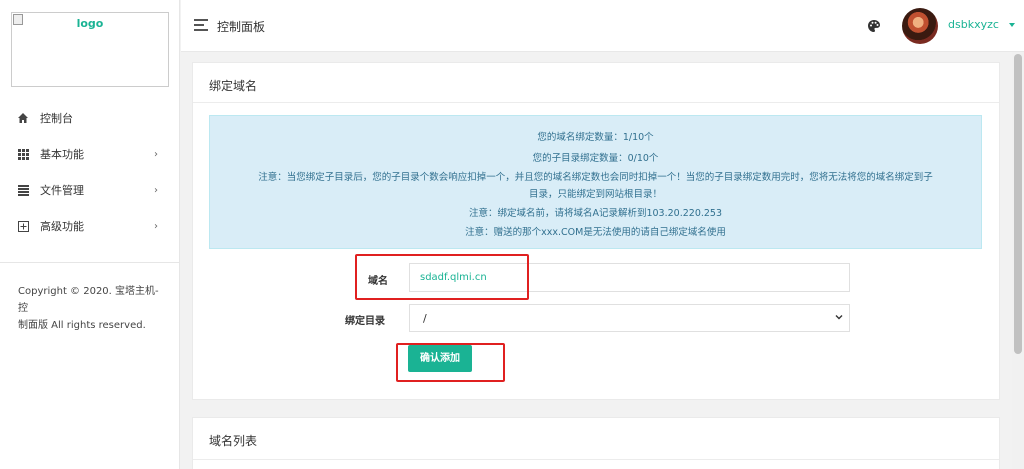 This screenshot has width=1024, height=469. Describe the element at coordinates (1012, 25) in the screenshot. I see `caret-down-icon` at that location.